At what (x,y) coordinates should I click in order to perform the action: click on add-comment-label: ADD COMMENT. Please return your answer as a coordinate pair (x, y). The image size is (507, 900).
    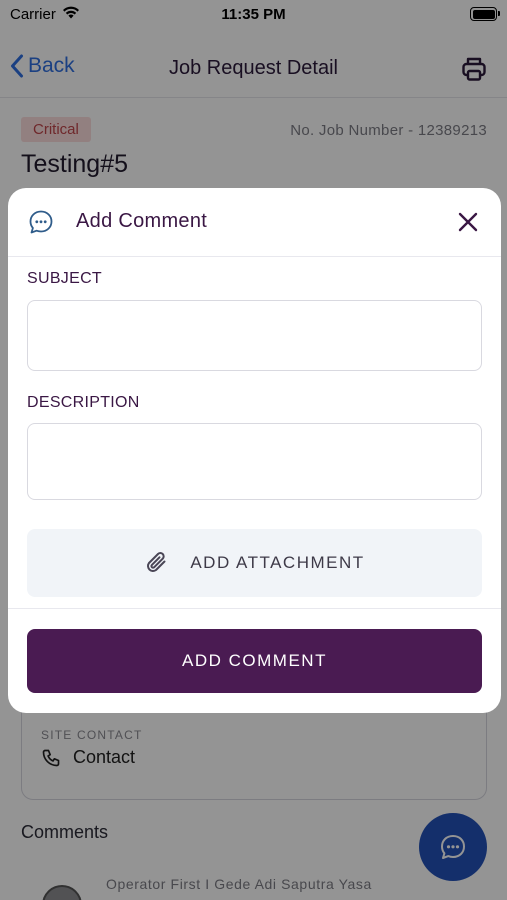
    Looking at the image, I should click on (254, 660).